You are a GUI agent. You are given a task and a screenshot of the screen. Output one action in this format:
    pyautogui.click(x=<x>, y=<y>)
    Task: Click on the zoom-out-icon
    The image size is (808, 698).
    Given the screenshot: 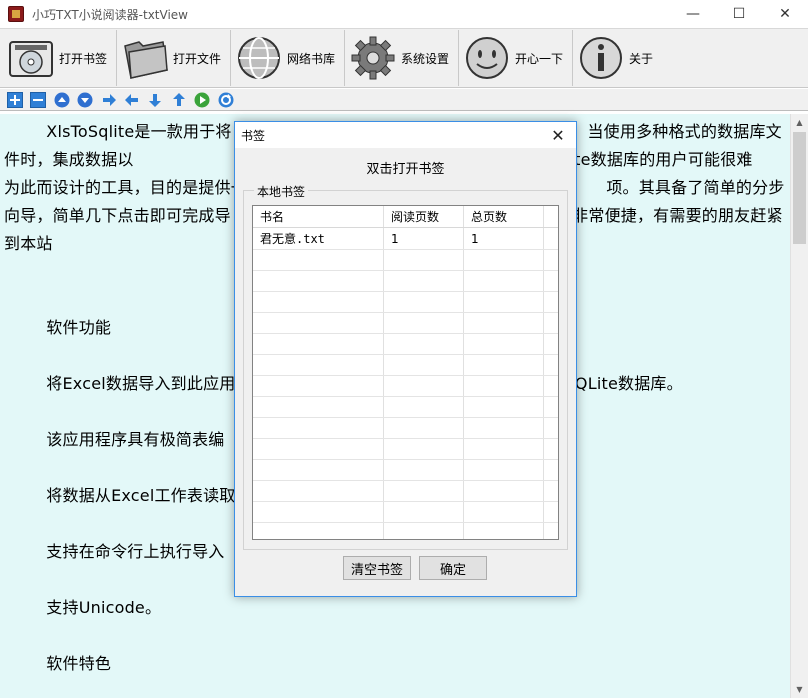 What is the action you would take?
    pyautogui.click(x=38, y=100)
    